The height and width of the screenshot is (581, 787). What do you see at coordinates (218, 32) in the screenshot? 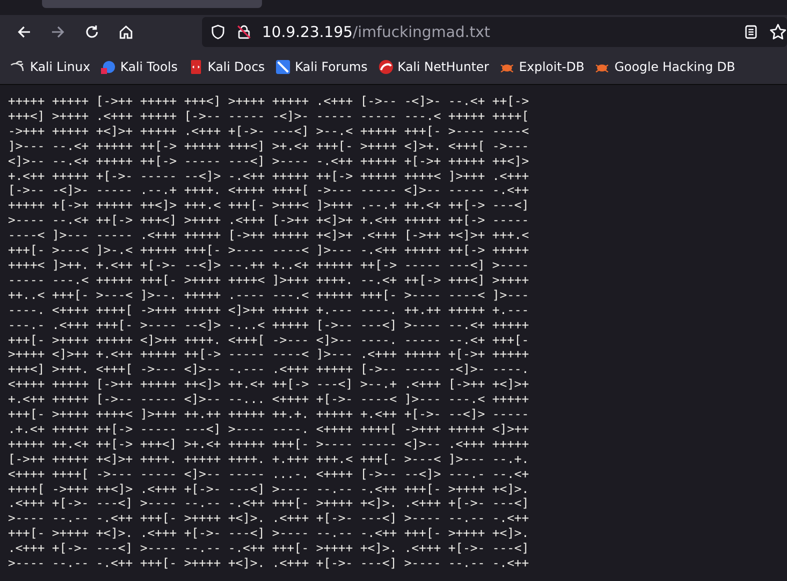
I see `shield-icon` at bounding box center [218, 32].